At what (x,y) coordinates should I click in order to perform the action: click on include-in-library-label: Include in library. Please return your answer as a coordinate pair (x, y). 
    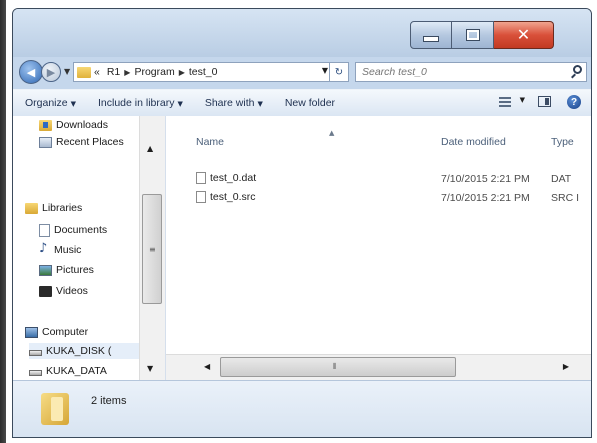
    Looking at the image, I should click on (136, 103).